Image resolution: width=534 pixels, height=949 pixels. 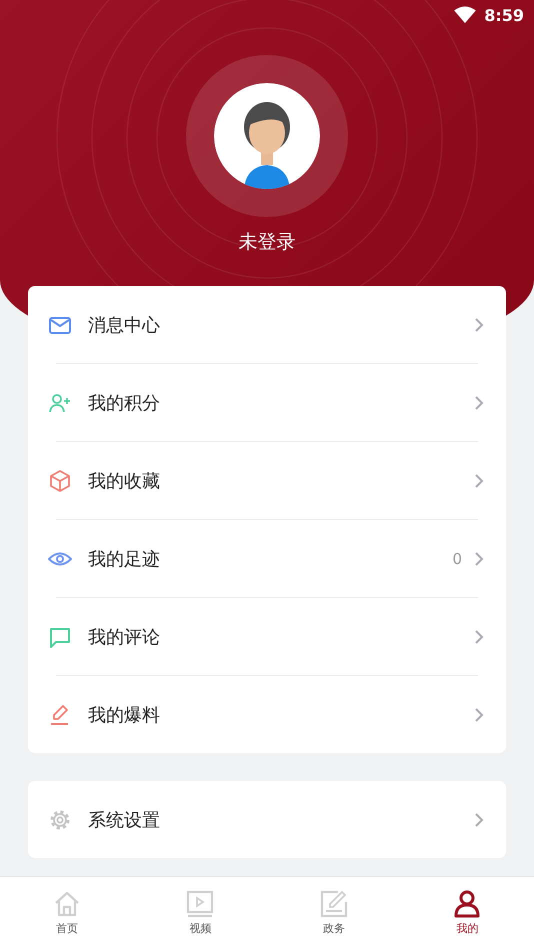 What do you see at coordinates (124, 325) in the screenshot?
I see `menu-label: 消息中心` at bounding box center [124, 325].